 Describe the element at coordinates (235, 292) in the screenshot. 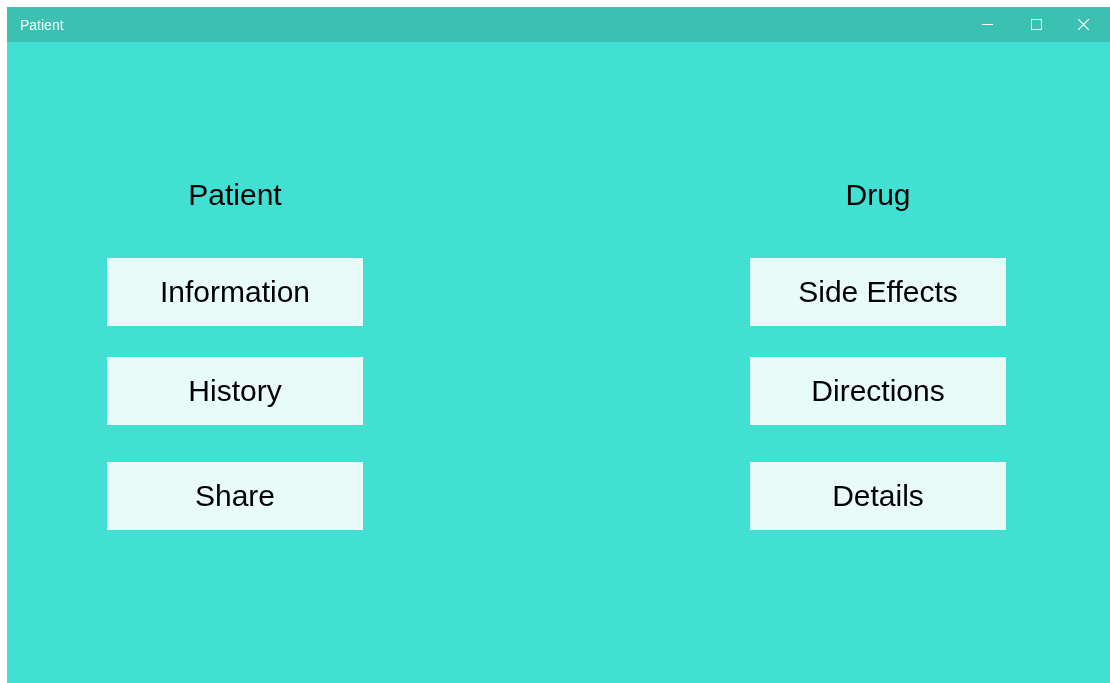

I see `menu-button: Information` at that location.